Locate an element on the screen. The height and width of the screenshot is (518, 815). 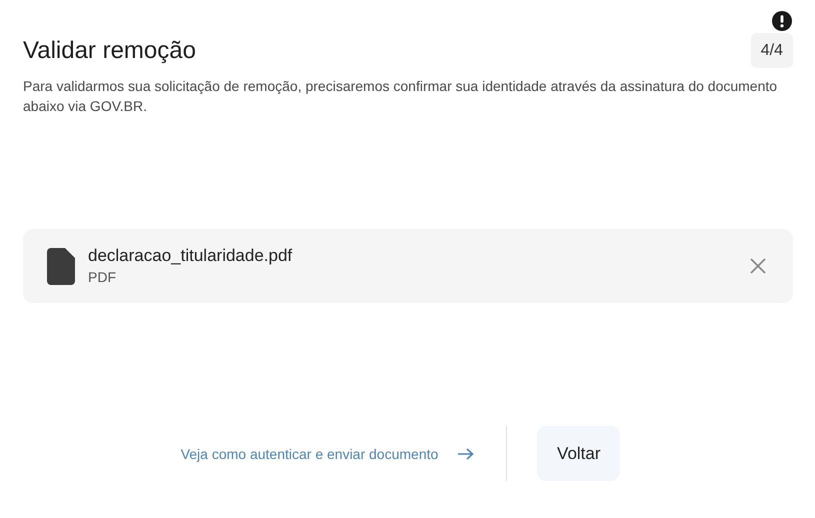
help-link: Veja como autenticar e enviar documento is located at coordinates (309, 454).